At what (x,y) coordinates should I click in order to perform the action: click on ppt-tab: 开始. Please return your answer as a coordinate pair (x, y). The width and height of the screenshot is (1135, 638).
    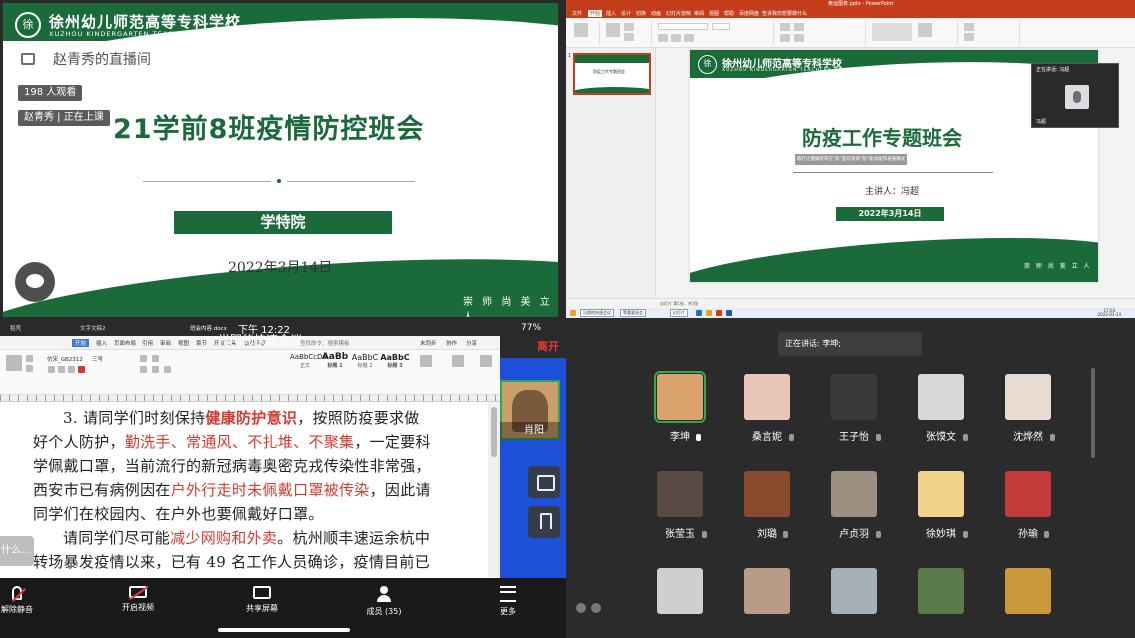
    Looking at the image, I should click on (595, 13).